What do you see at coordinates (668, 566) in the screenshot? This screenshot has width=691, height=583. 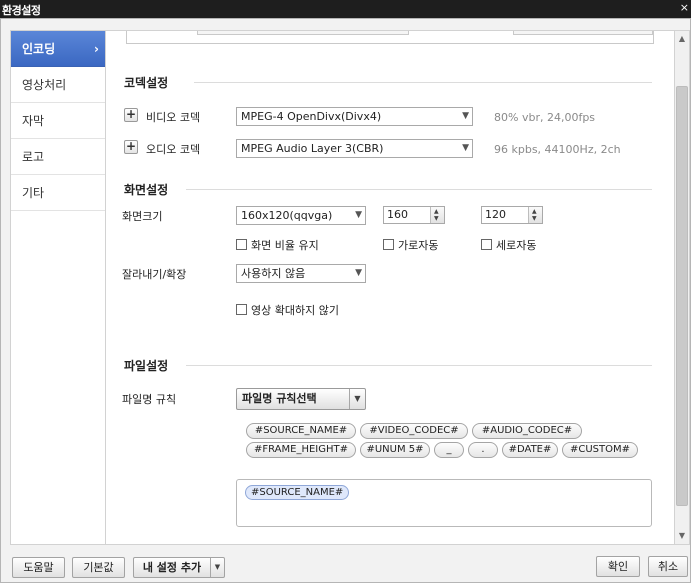 I see `cancel-button: 취소` at bounding box center [668, 566].